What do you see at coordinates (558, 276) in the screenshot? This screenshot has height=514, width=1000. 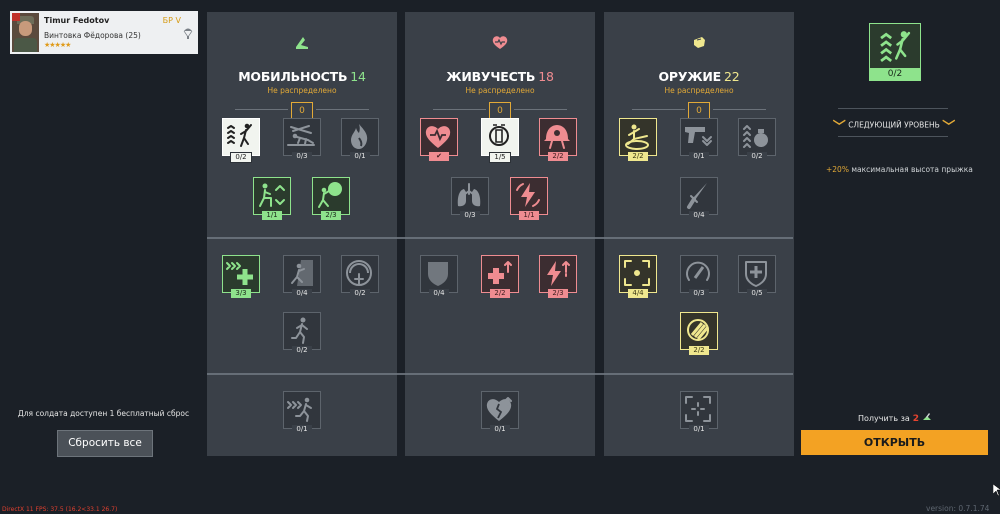 I see `skill-energy-boost: 2/3` at bounding box center [558, 276].